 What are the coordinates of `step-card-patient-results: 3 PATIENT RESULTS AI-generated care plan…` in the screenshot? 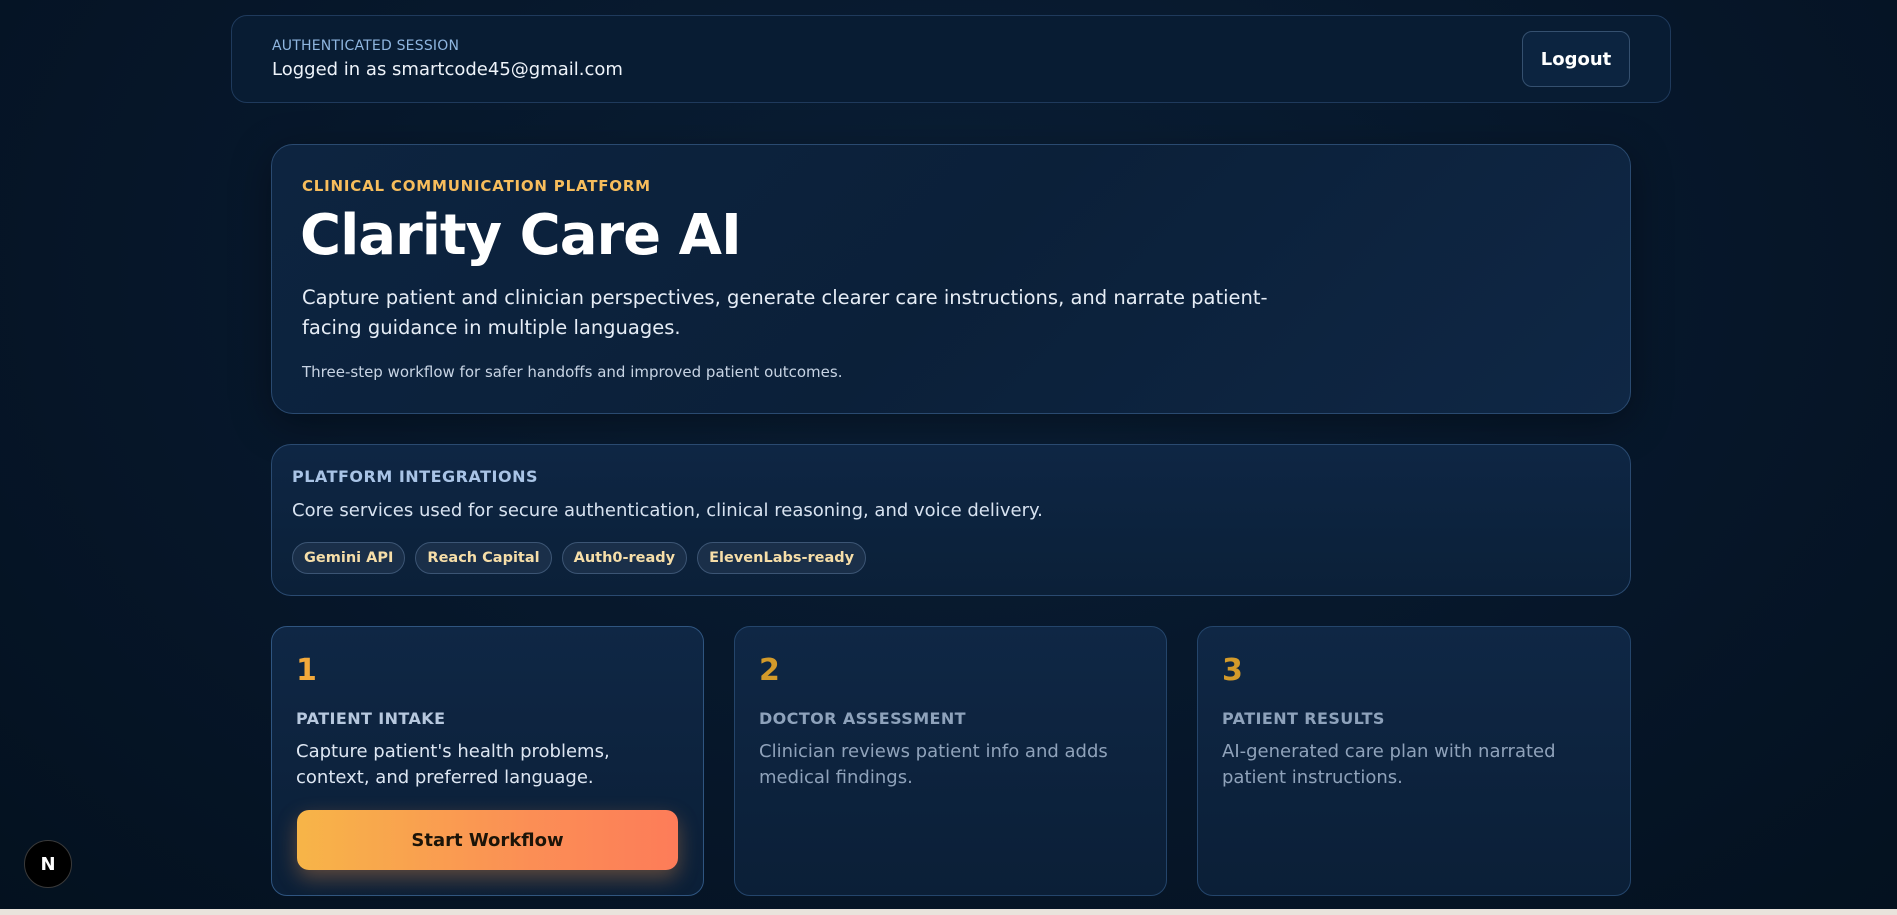 It's located at (1414, 761).